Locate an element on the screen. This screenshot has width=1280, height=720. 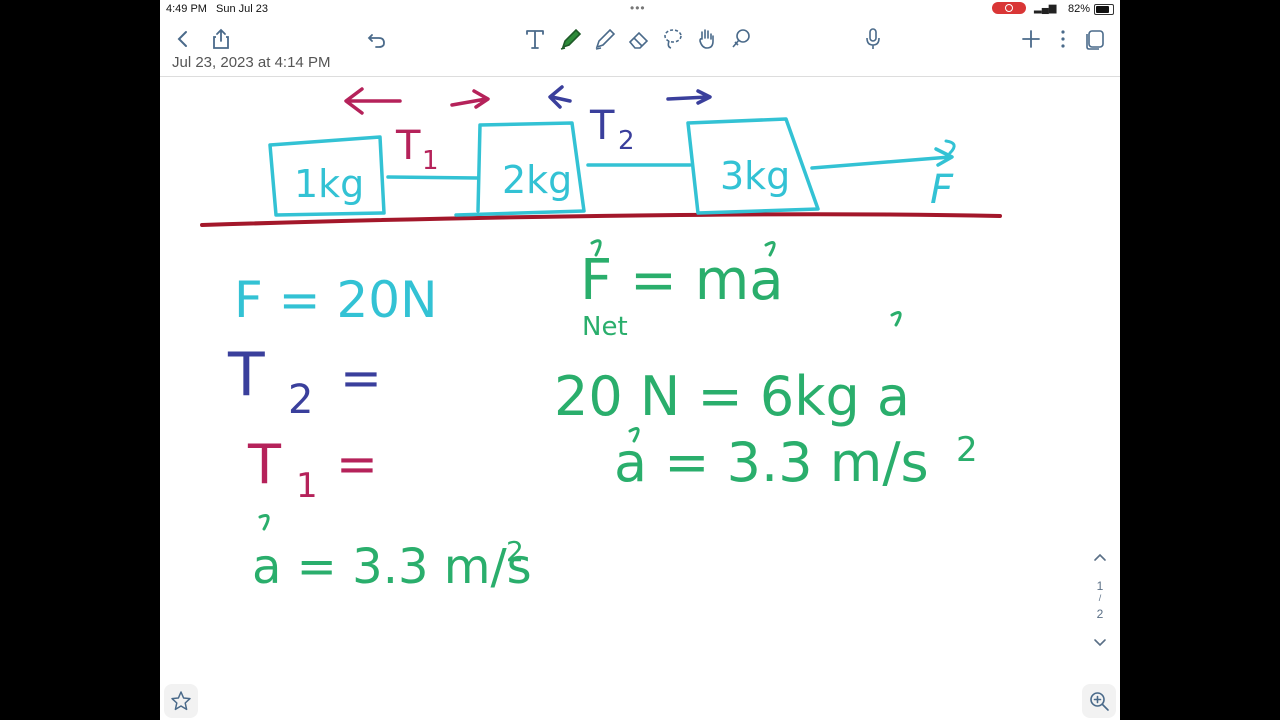
eq-t1-sub: 1 is located at coordinates (307, 486).